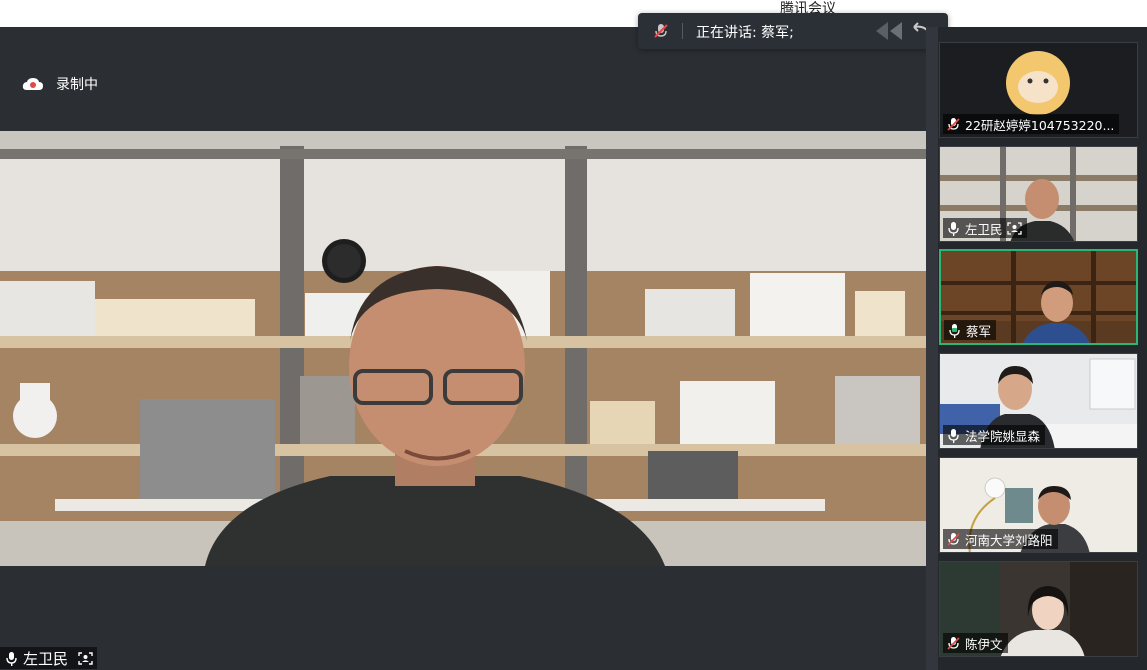 This screenshot has height=670, width=1147. I want to click on participant-name-tag: 法学院姚显森, so click(994, 435).